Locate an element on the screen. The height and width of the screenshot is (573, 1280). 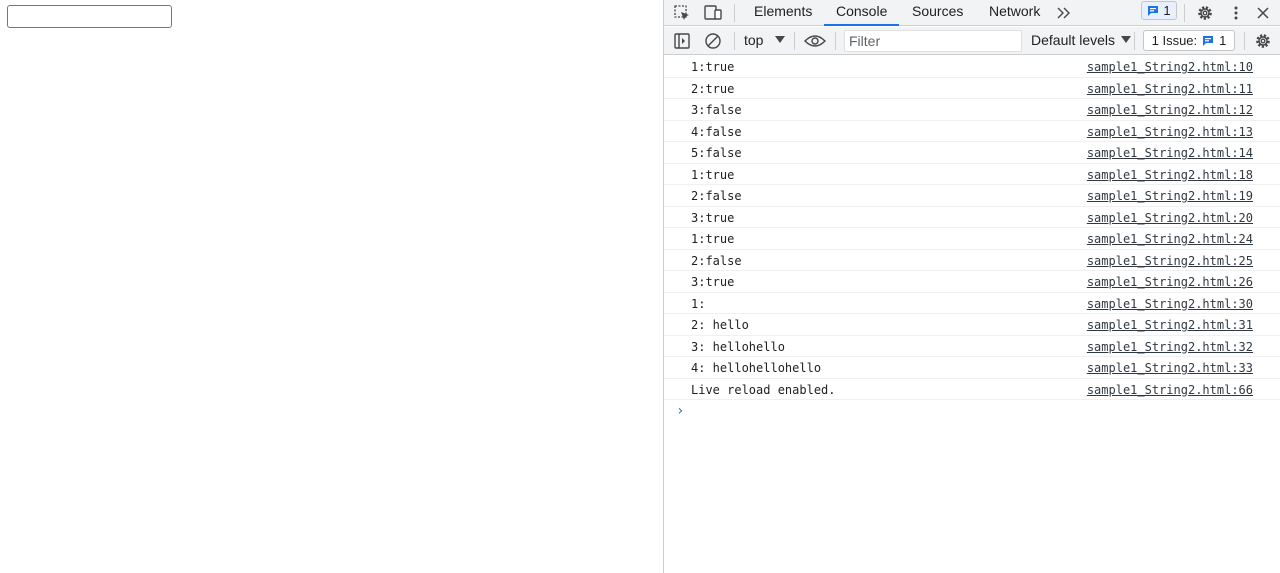
console-message-row: 2: hello sample1_String2.html:31 is located at coordinates (972, 325).